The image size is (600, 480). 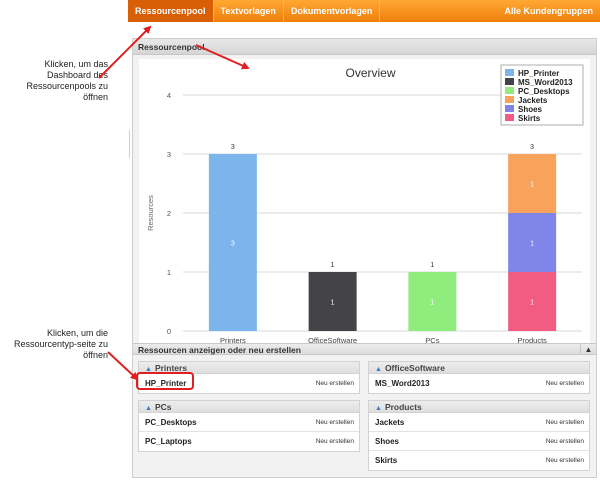 I want to click on y-tick-label: 4, so click(x=169, y=95).